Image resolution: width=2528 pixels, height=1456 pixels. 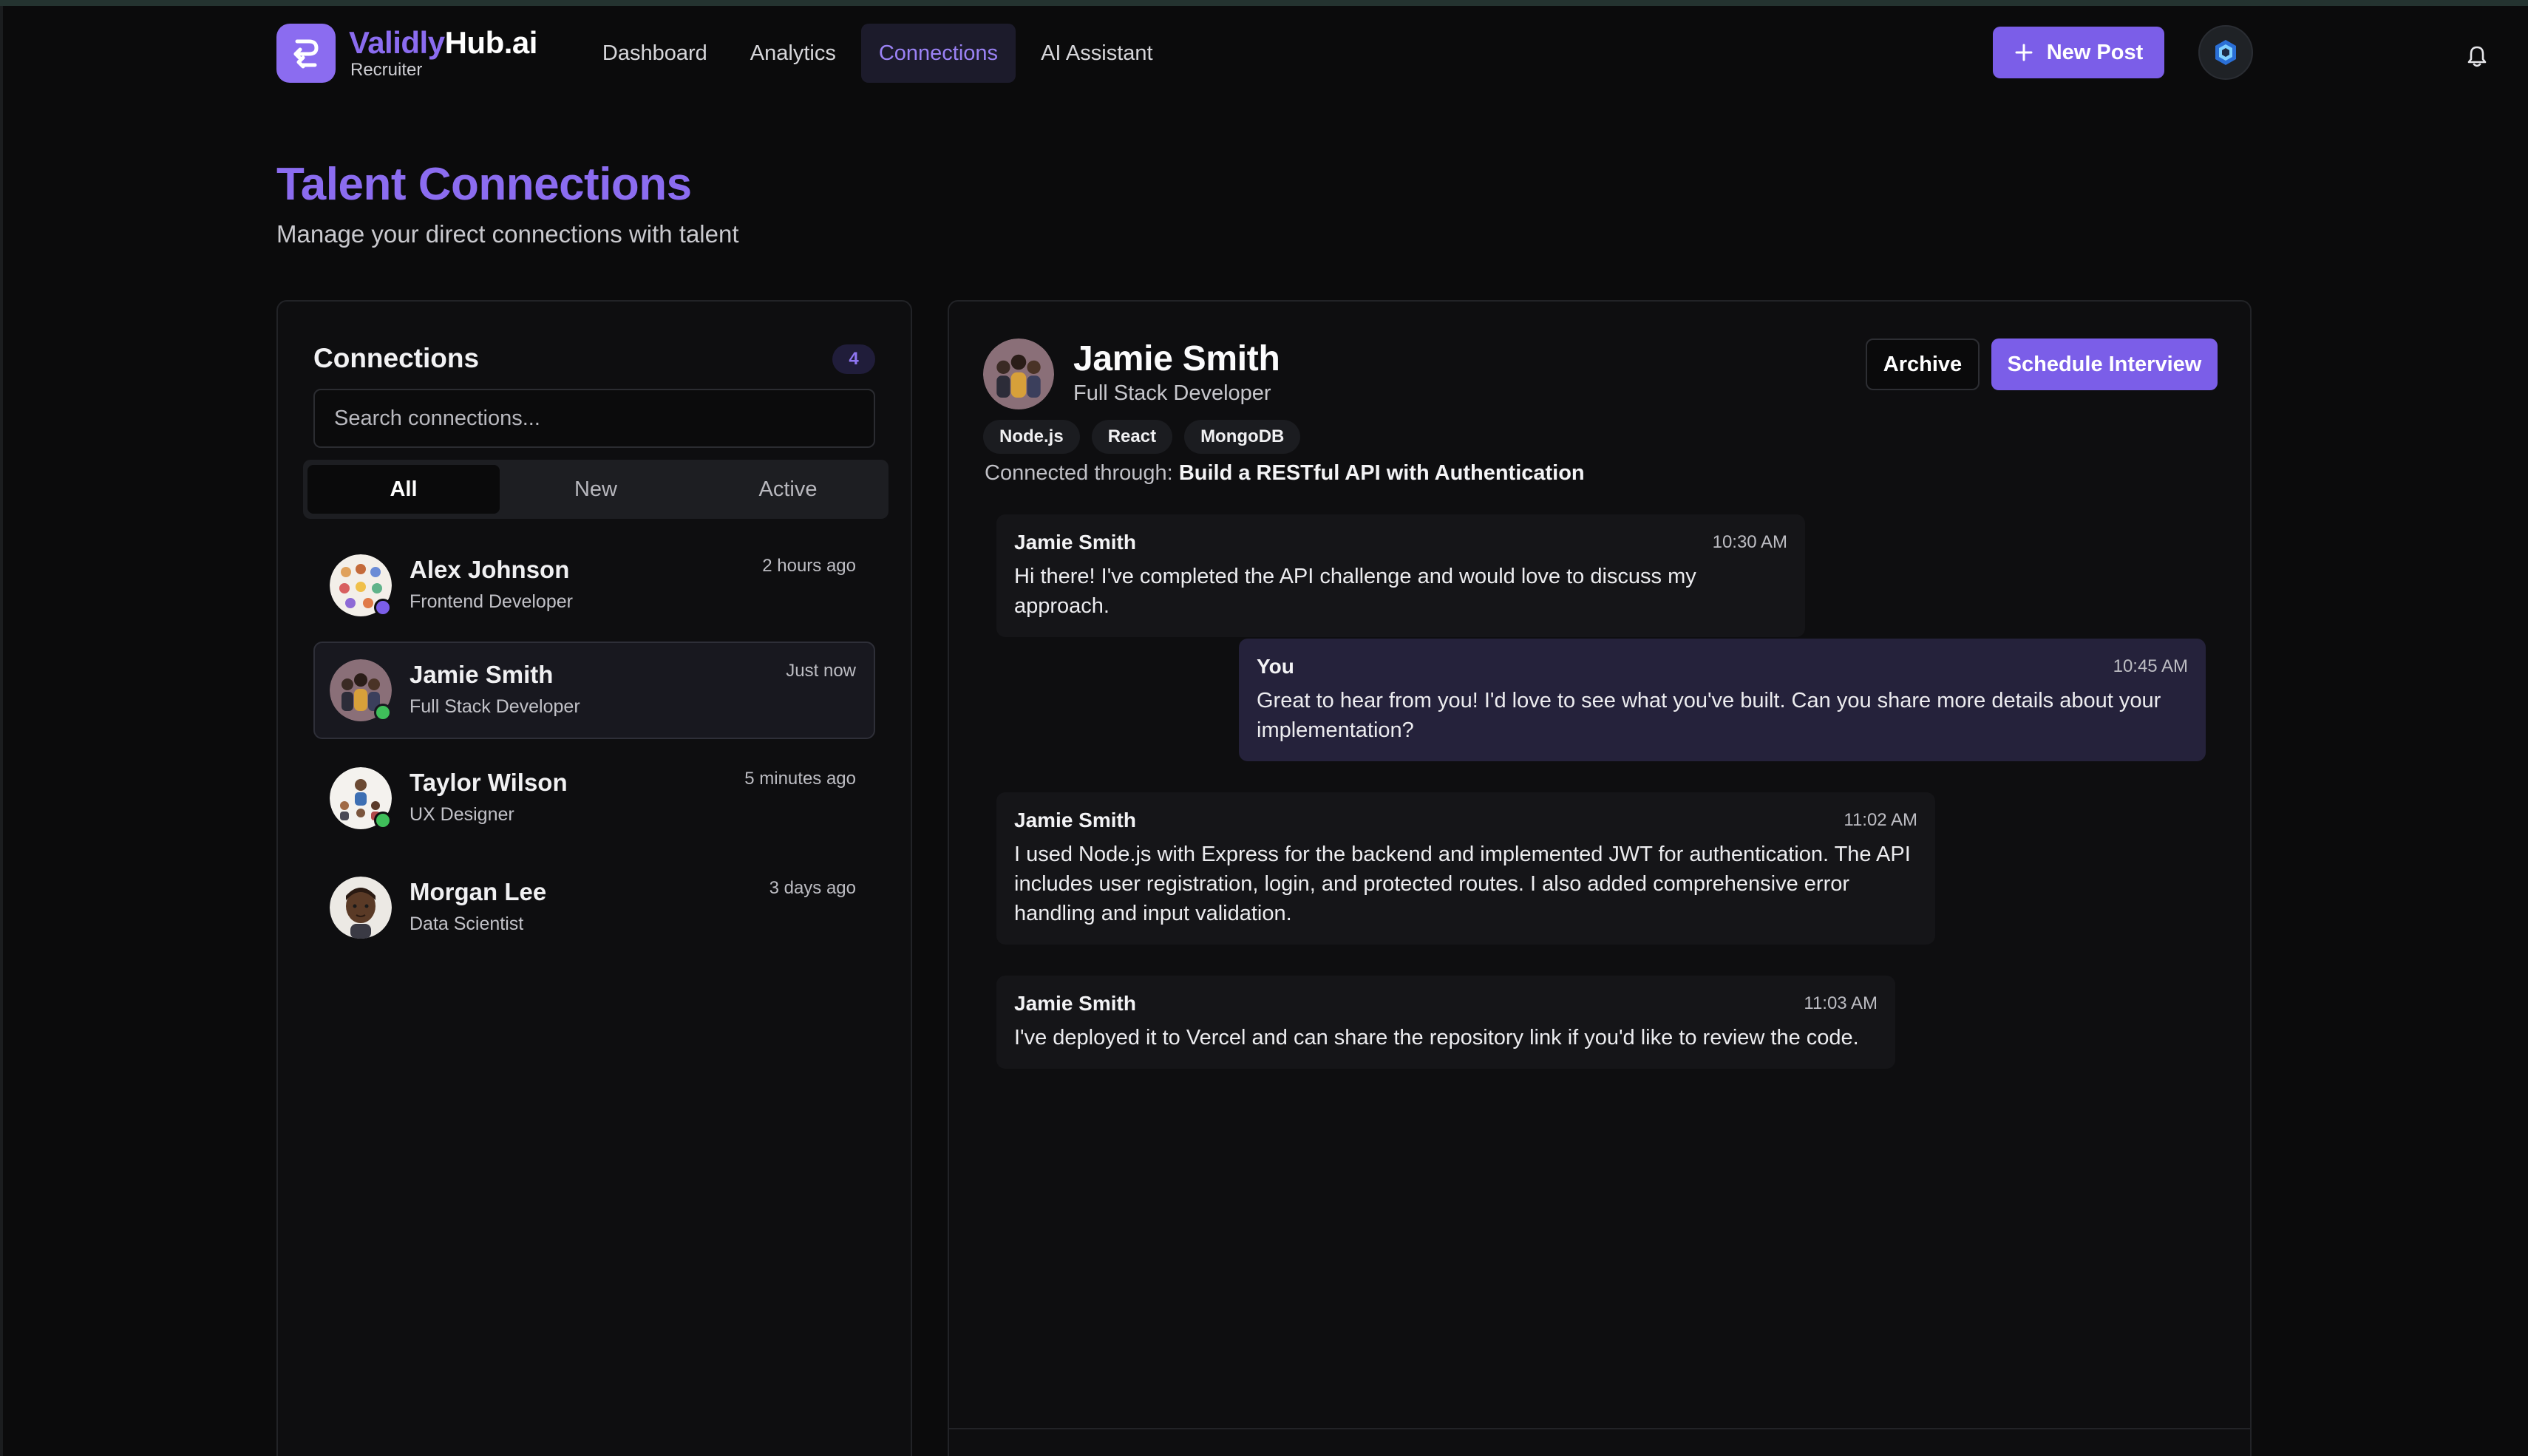 What do you see at coordinates (2105, 364) in the screenshot?
I see `schedule-interview-button: Schedule Interview` at bounding box center [2105, 364].